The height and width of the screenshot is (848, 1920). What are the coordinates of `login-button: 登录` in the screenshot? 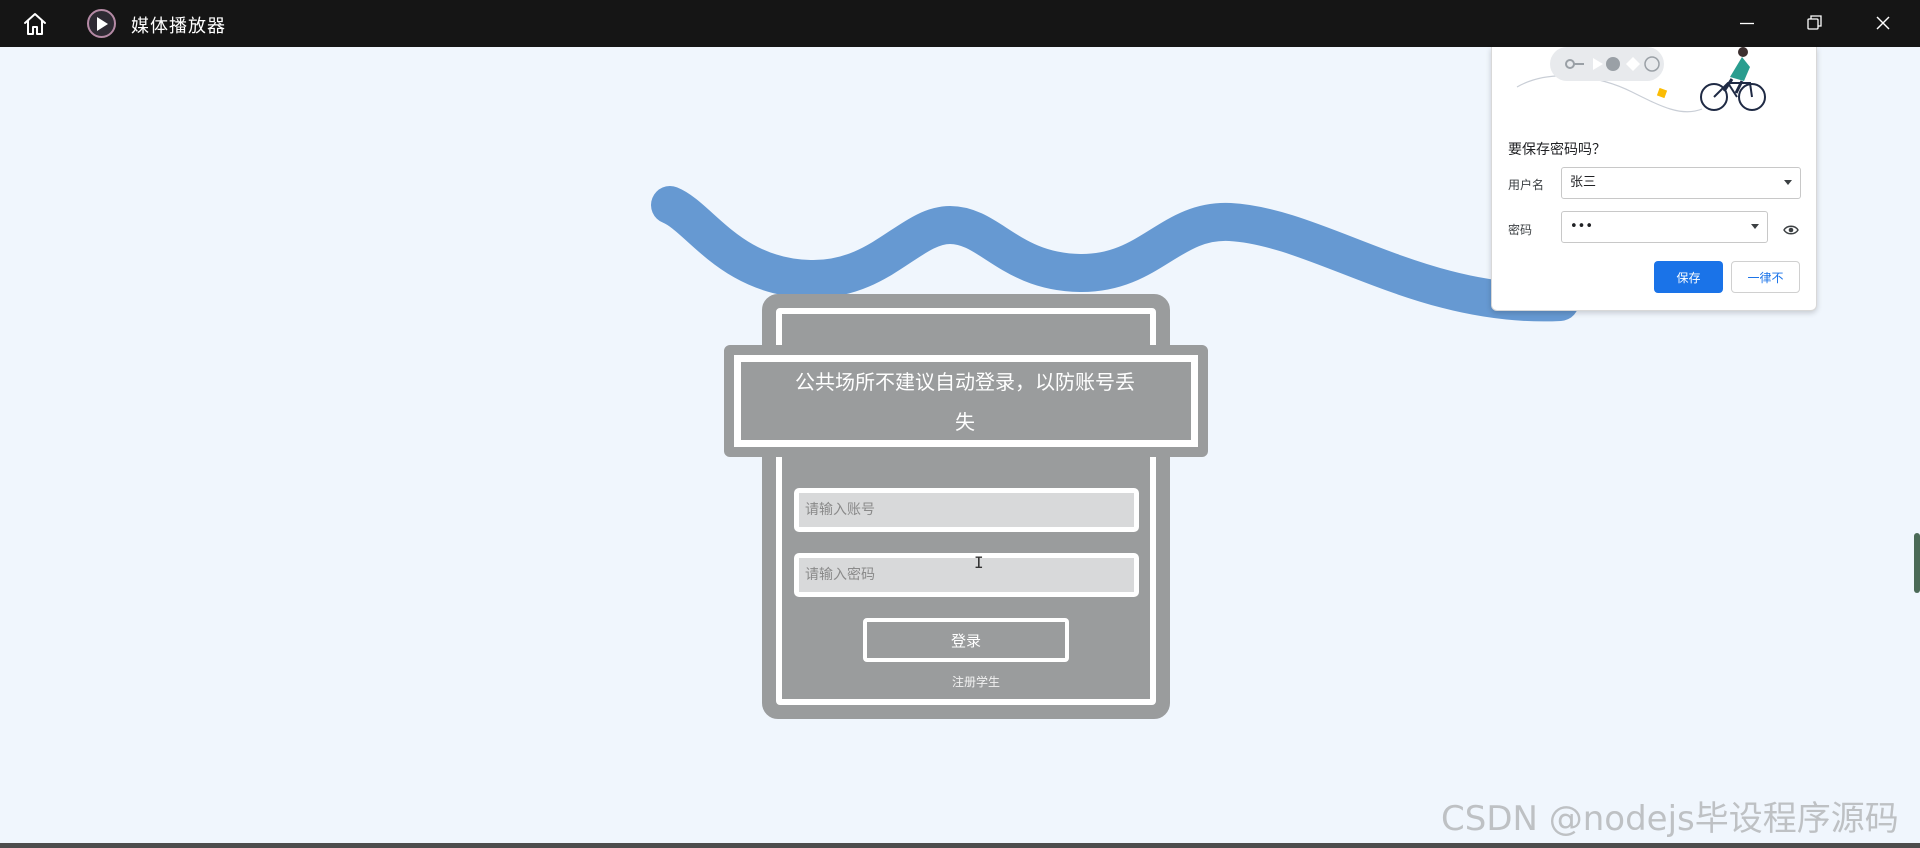 It's located at (966, 640).